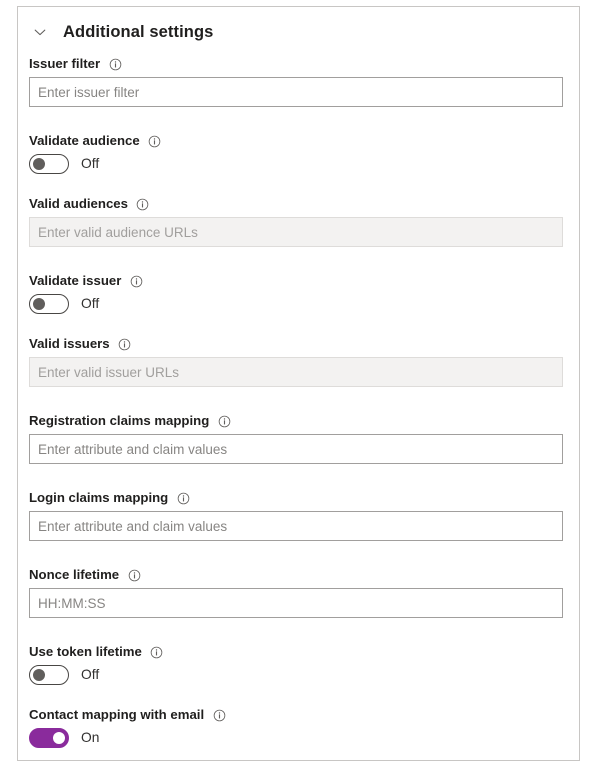 The width and height of the screenshot is (598, 778). What do you see at coordinates (298, 424) in the screenshot?
I see `label-registration-claims-mapping: Registration claims mapping` at bounding box center [298, 424].